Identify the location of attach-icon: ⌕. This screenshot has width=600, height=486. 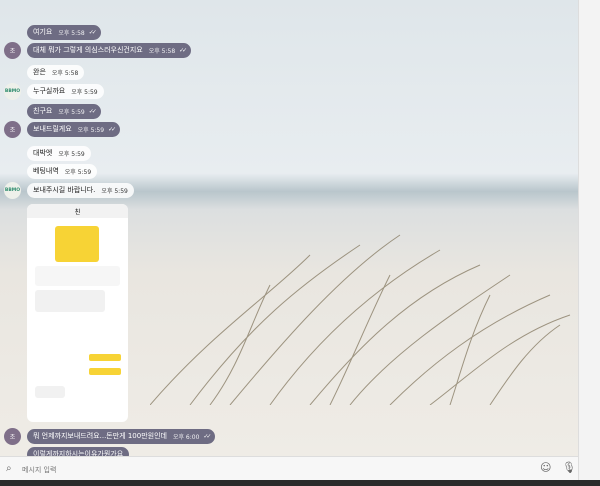
(9, 468).